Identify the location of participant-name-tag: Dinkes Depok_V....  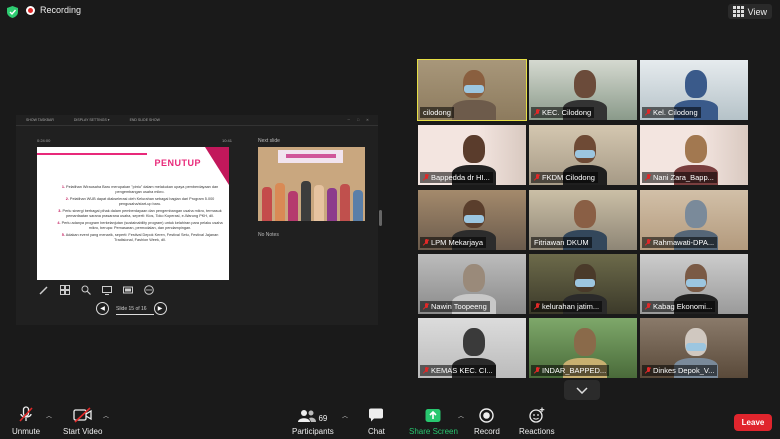
(680, 370).